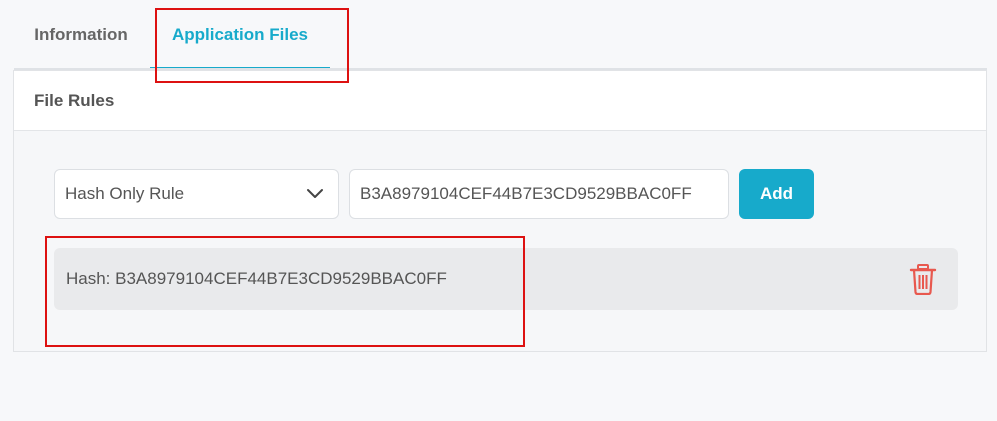  What do you see at coordinates (776, 194) in the screenshot?
I see `add-button: Add` at bounding box center [776, 194].